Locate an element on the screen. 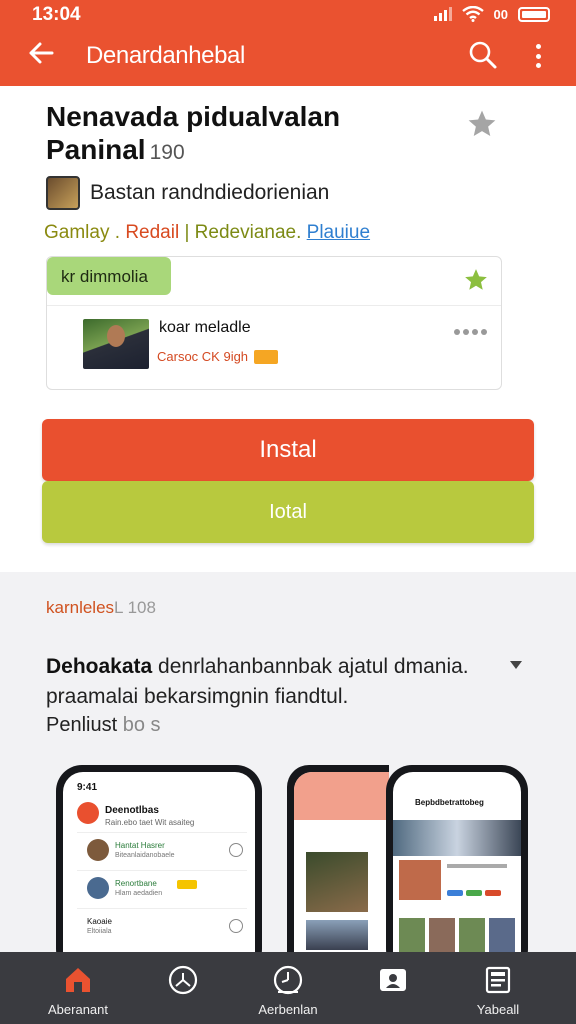 This screenshot has height=1024, width=576. category-tags: Gamlay . Redail | Redevianae. Plauiue is located at coordinates (207, 233).